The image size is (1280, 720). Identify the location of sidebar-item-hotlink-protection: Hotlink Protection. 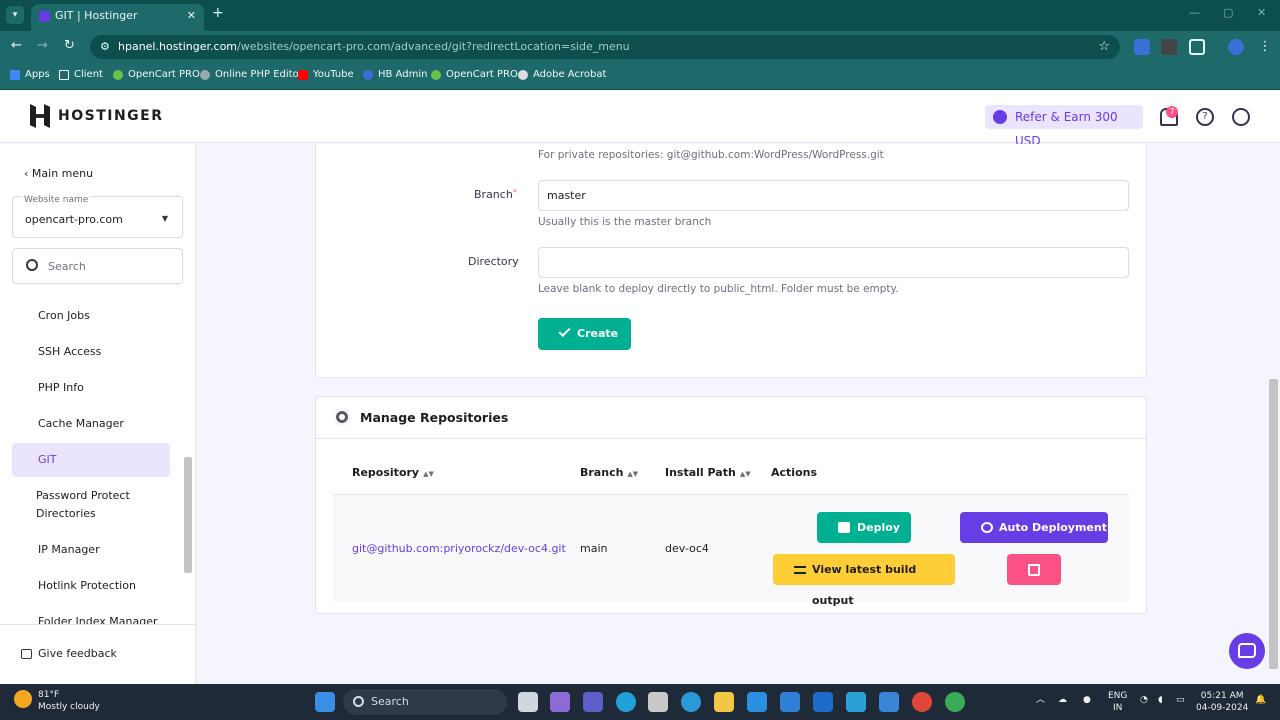
(87, 585).